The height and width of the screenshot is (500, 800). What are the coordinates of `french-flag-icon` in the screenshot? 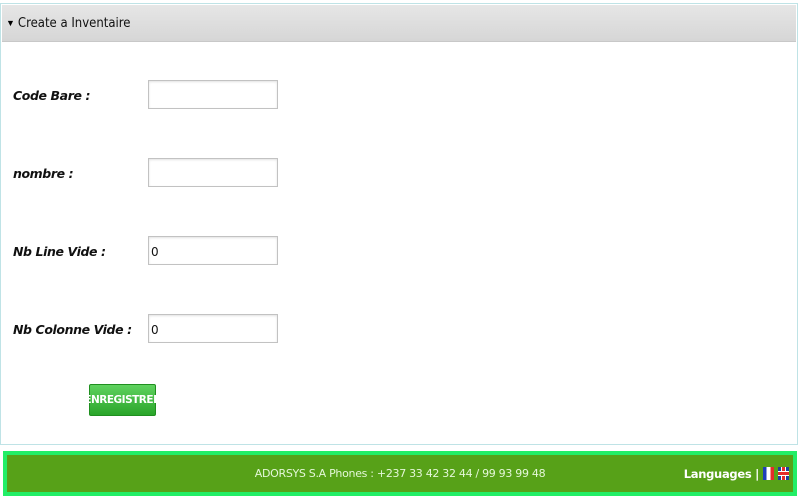 It's located at (768, 473).